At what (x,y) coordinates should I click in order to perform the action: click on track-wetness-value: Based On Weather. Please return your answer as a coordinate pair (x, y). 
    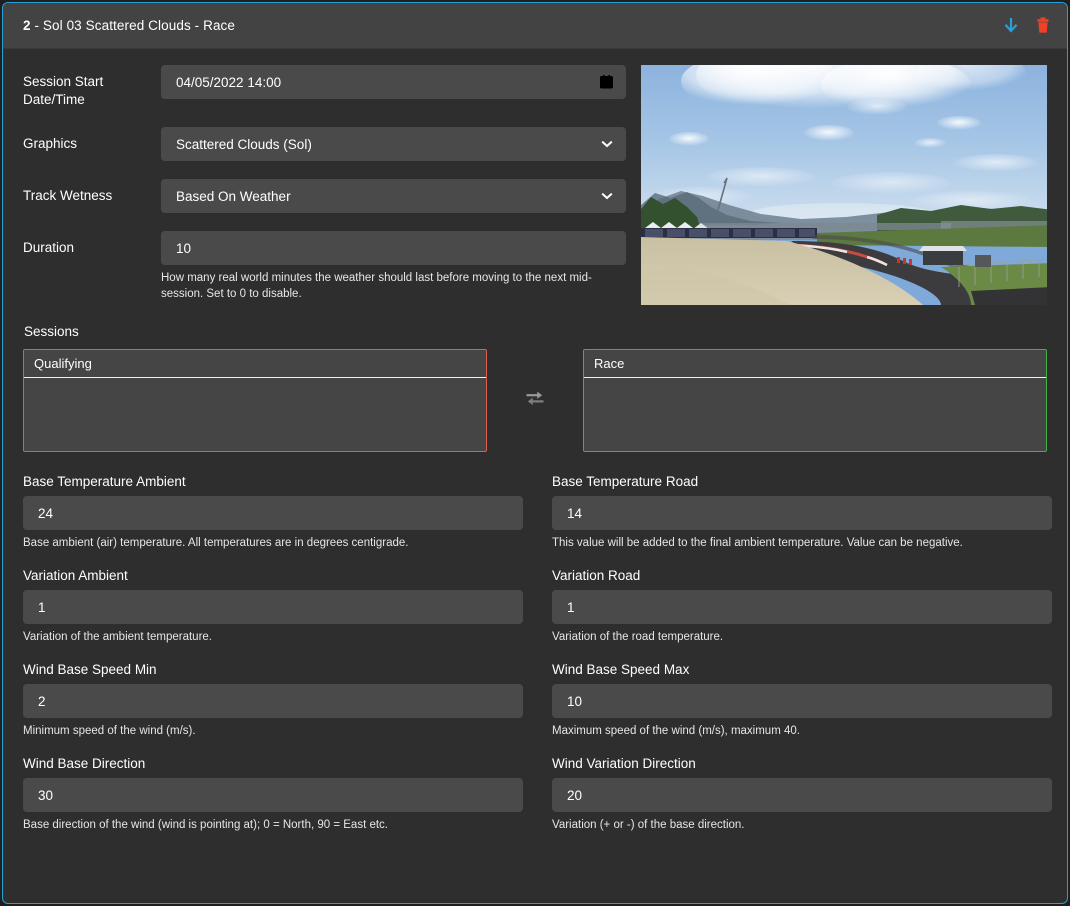
    Looking at the image, I should click on (233, 196).